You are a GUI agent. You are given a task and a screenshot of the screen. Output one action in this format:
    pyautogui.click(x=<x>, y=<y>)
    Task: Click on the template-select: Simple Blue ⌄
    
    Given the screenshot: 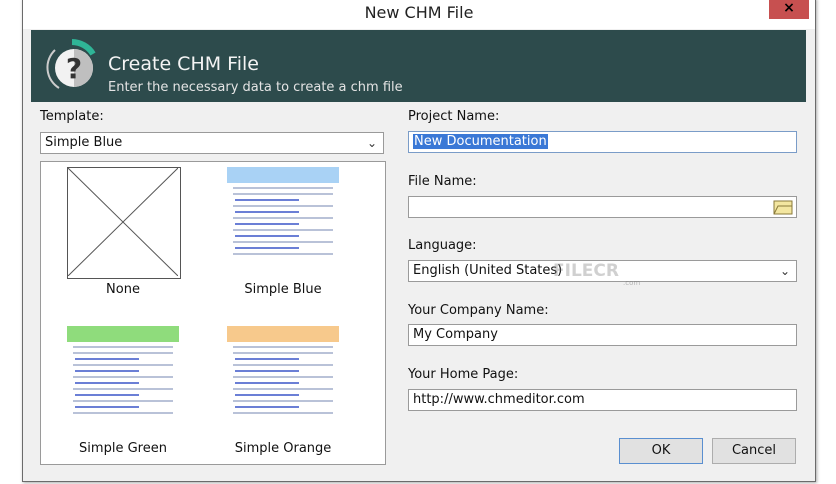 What is the action you would take?
    pyautogui.click(x=212, y=143)
    